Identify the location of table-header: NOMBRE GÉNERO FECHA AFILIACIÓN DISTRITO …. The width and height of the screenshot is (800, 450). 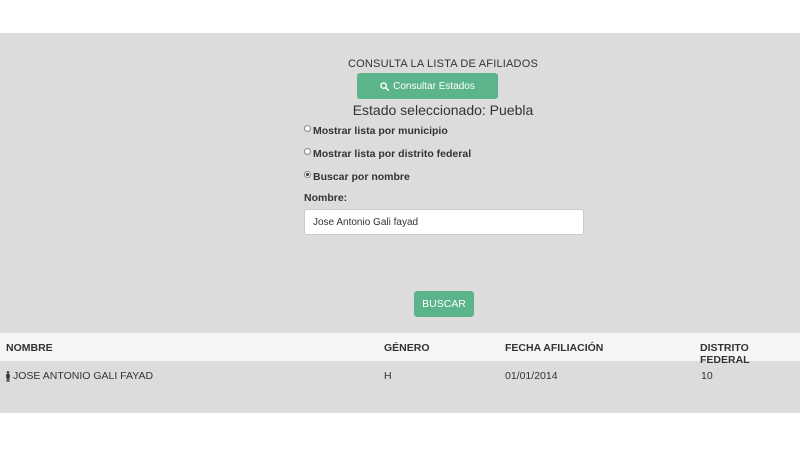
(400, 349).